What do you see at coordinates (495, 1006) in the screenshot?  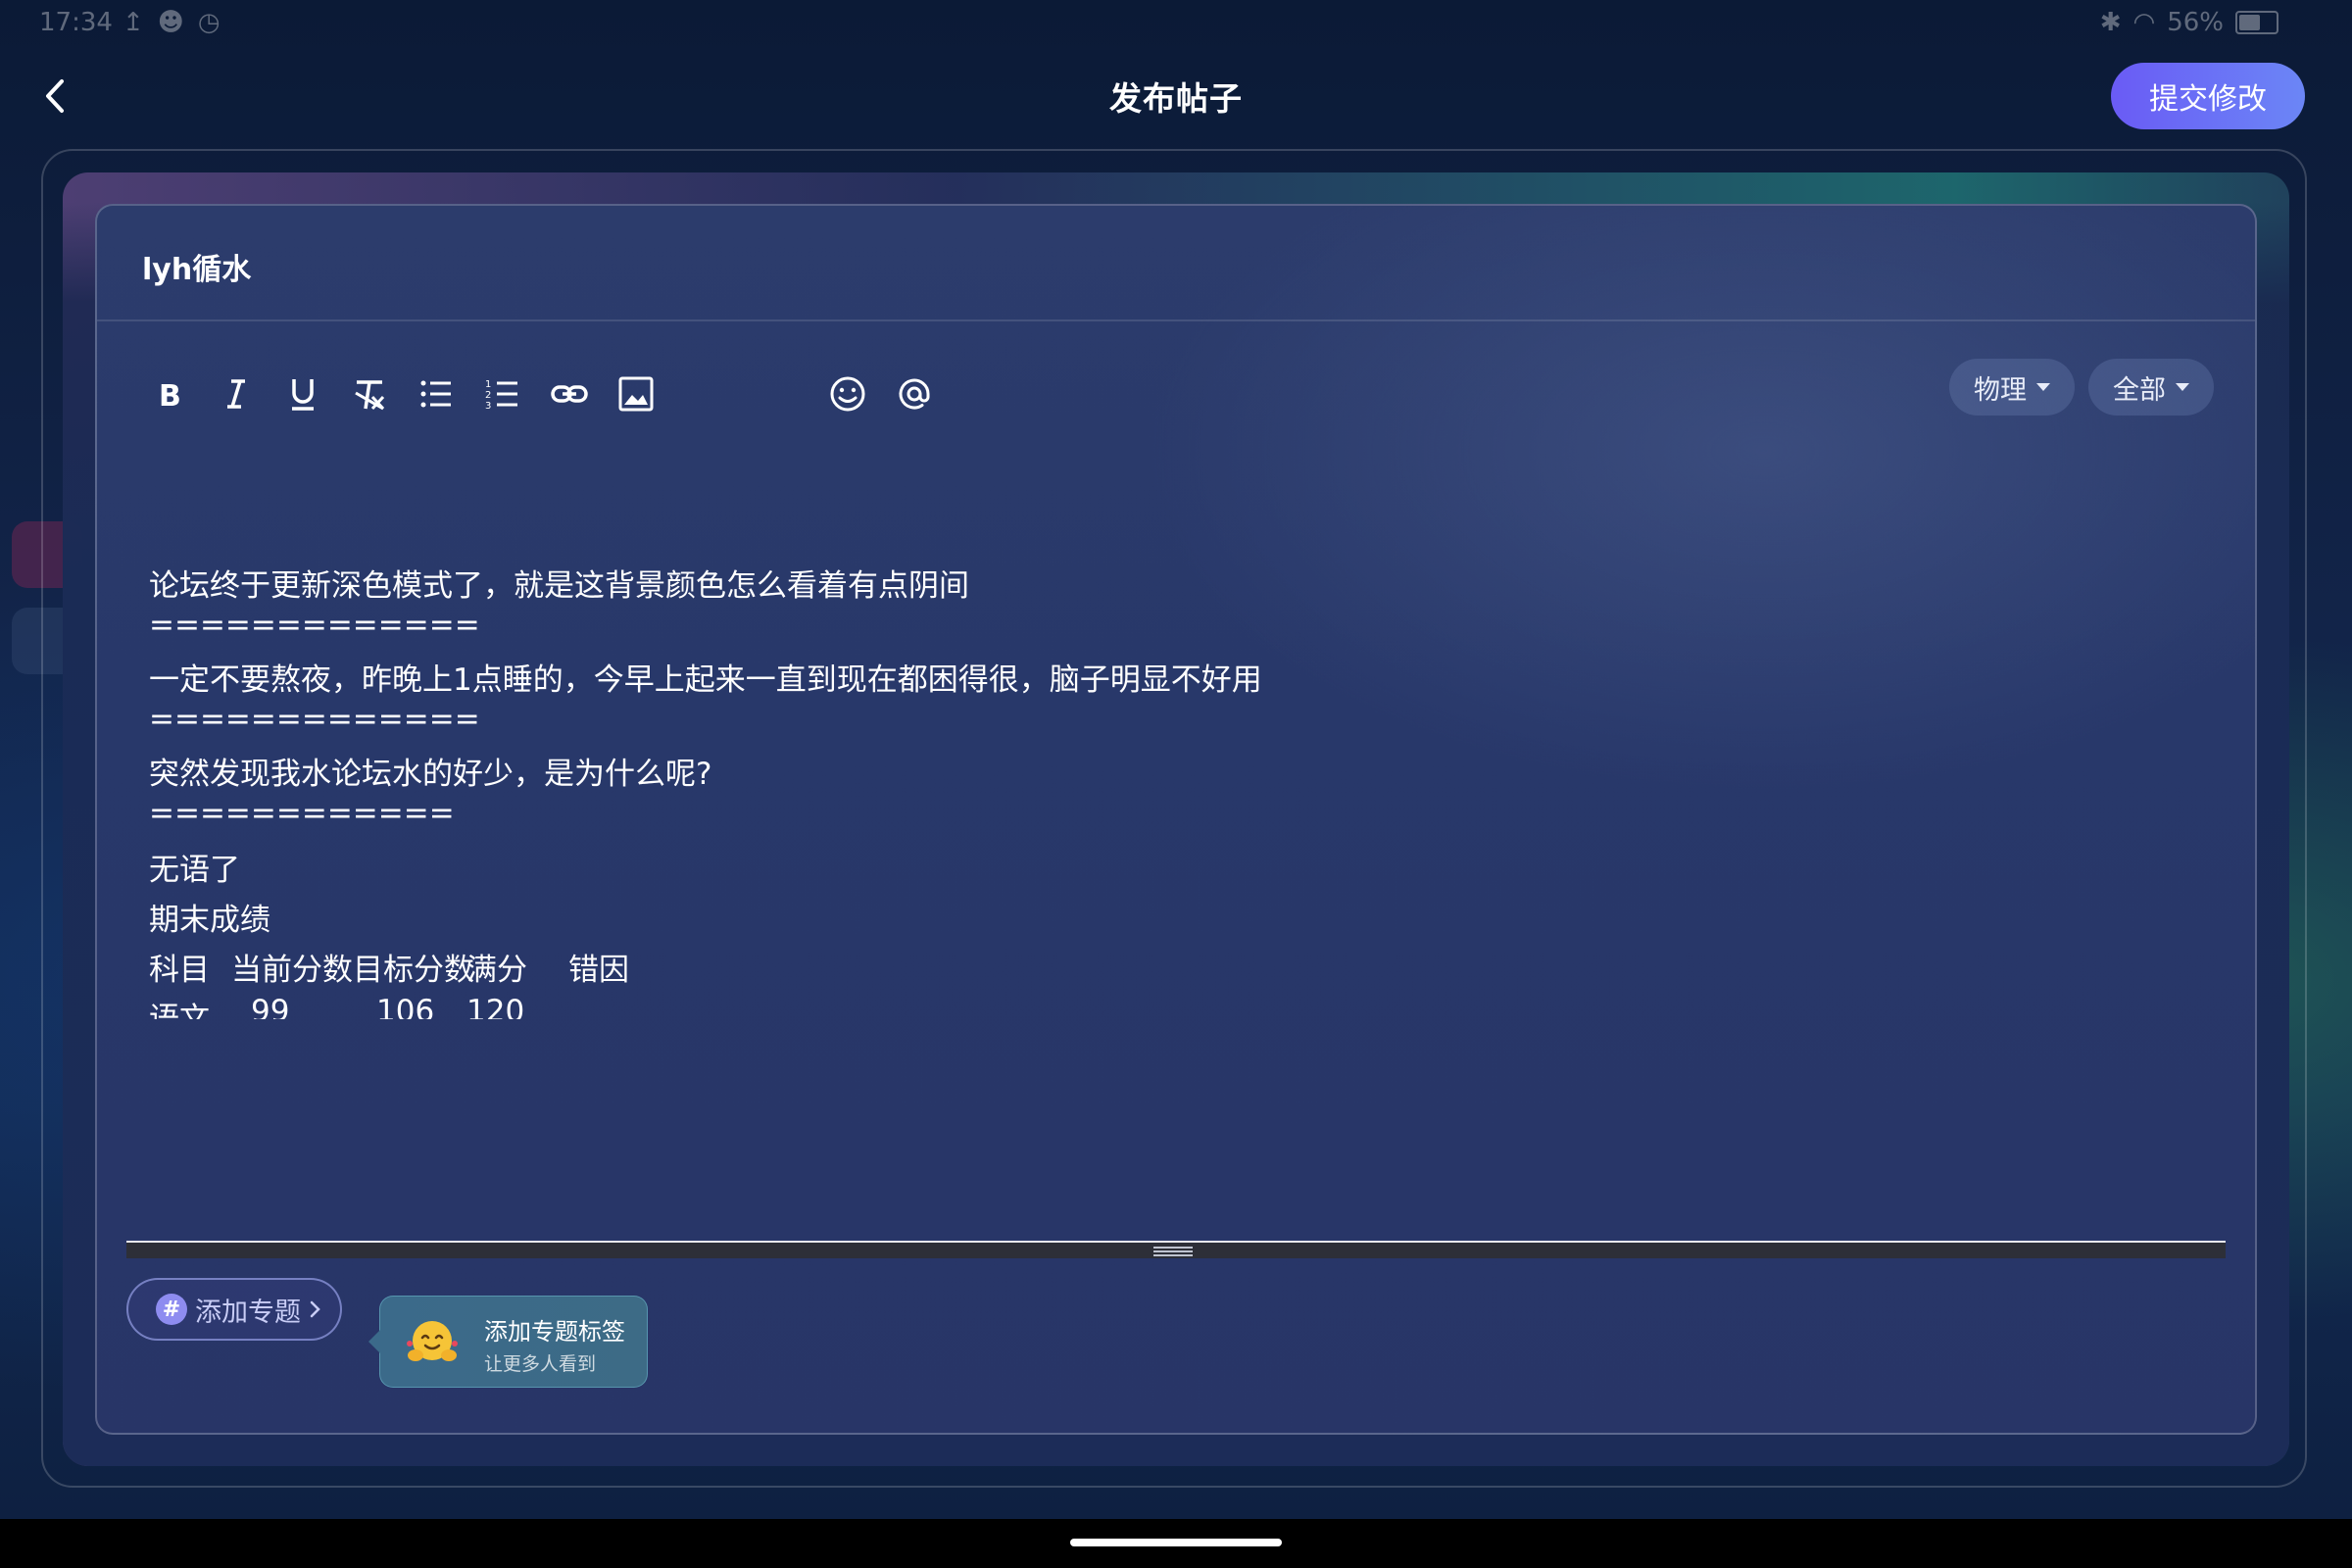 I see `table-cell: 120` at bounding box center [495, 1006].